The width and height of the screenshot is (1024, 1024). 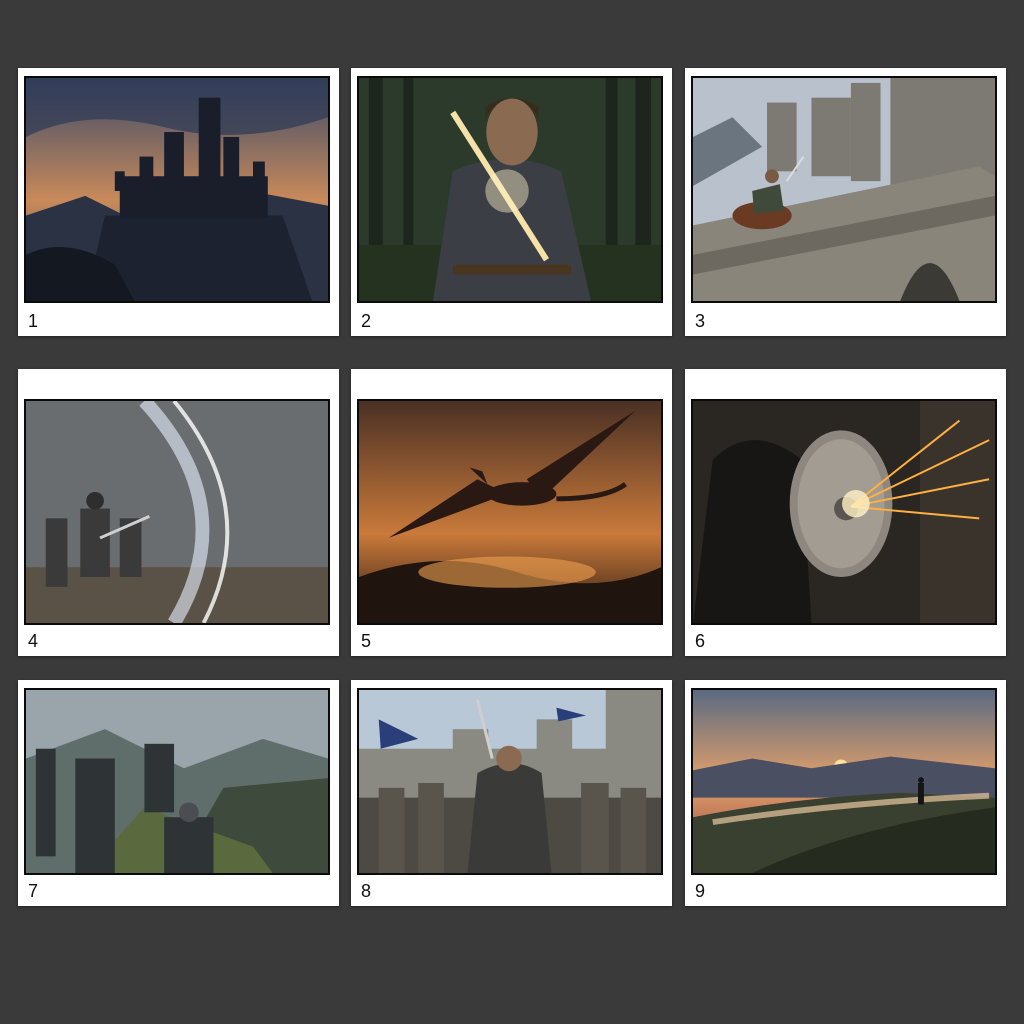 I want to click on panel-number-6: 6, so click(x=700, y=641).